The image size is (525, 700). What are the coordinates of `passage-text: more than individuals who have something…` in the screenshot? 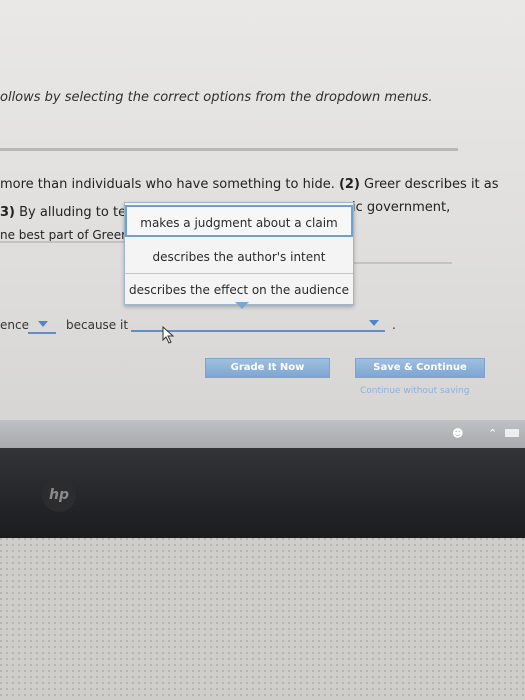 It's located at (169, 184).